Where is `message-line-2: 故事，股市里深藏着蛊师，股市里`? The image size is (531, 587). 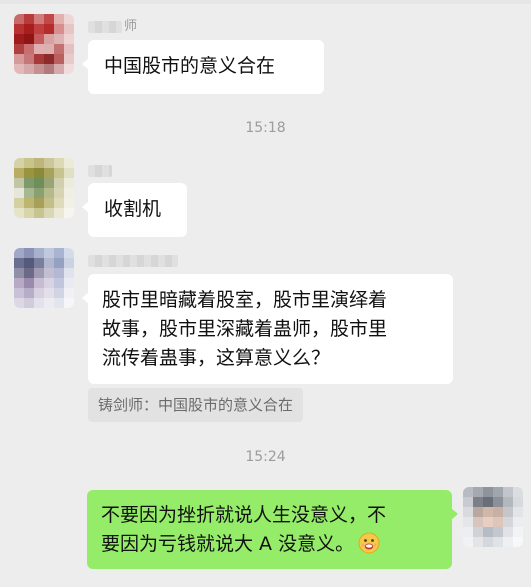 message-line-2: 故事，股市里深藏着蛊师，股市里 is located at coordinates (245, 329).